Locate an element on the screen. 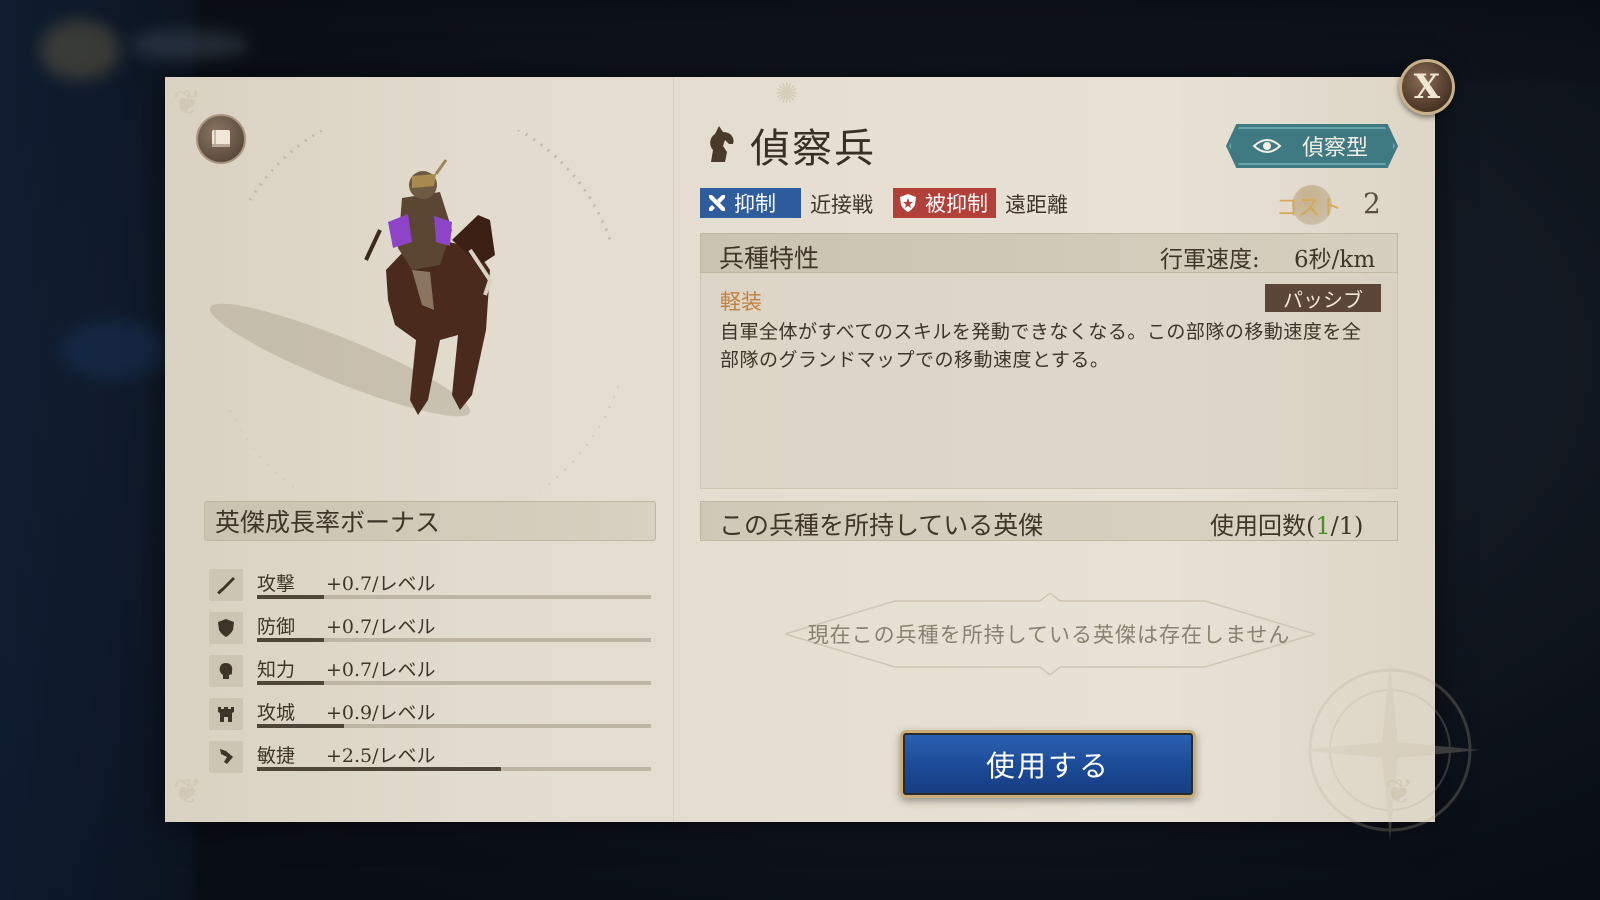 The image size is (1600, 900). scout-cavalry-figure is located at coordinates (415, 310).